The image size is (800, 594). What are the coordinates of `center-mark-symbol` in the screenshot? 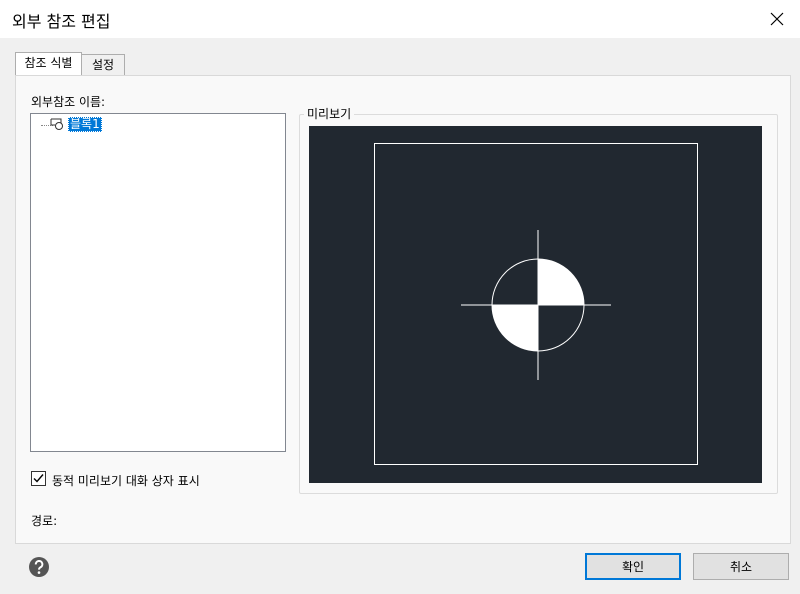 It's located at (536, 305).